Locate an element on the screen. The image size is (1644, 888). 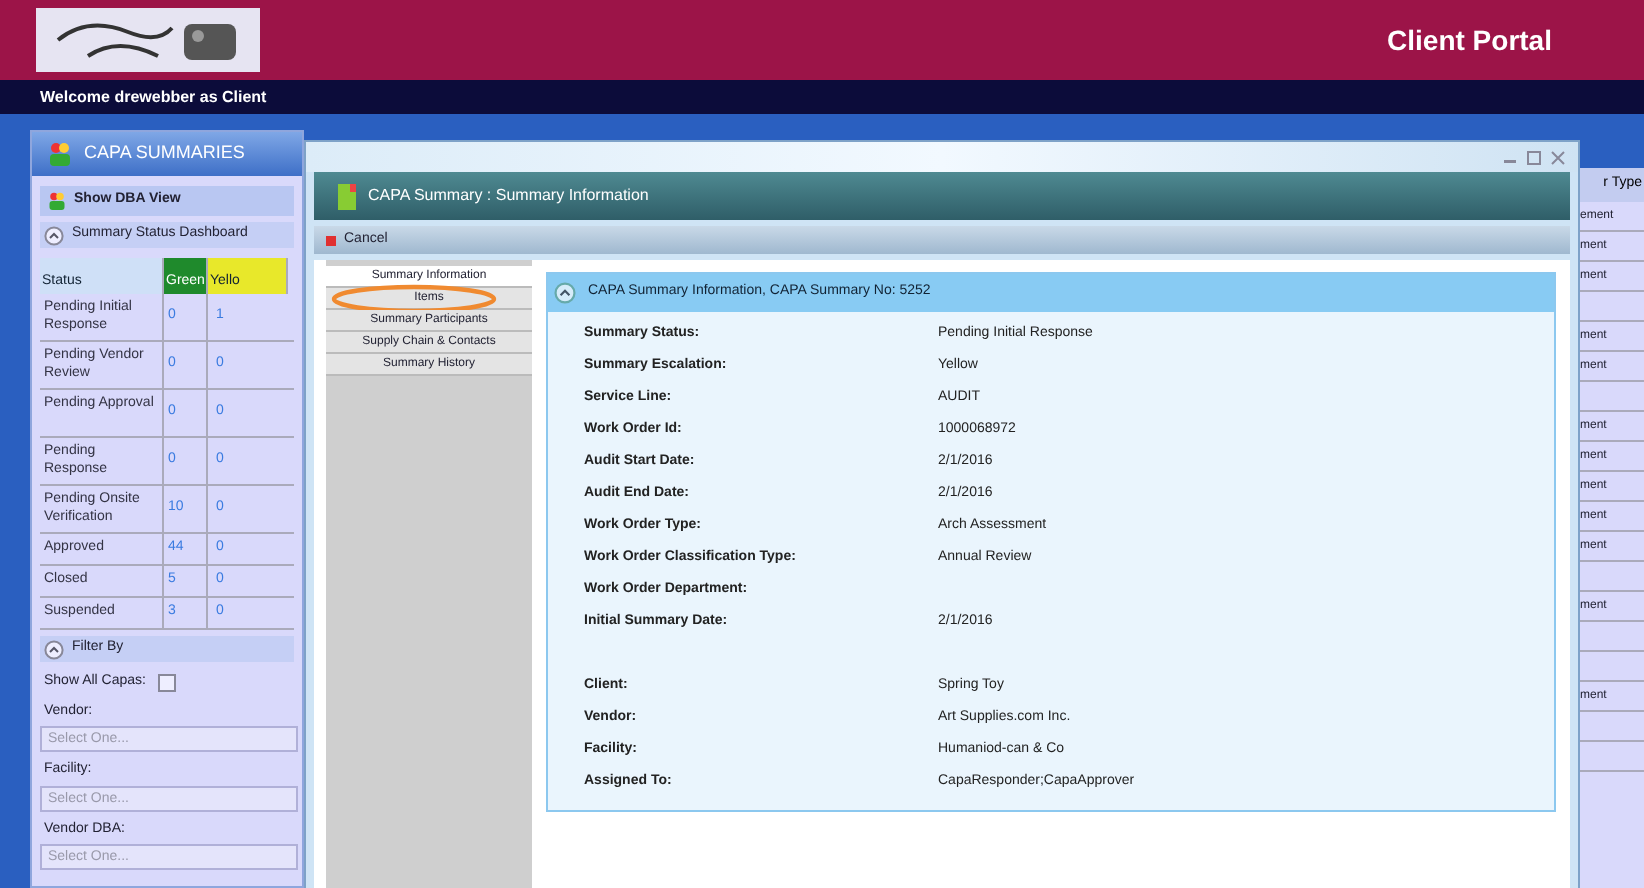
document-icon is located at coordinates (347, 196).